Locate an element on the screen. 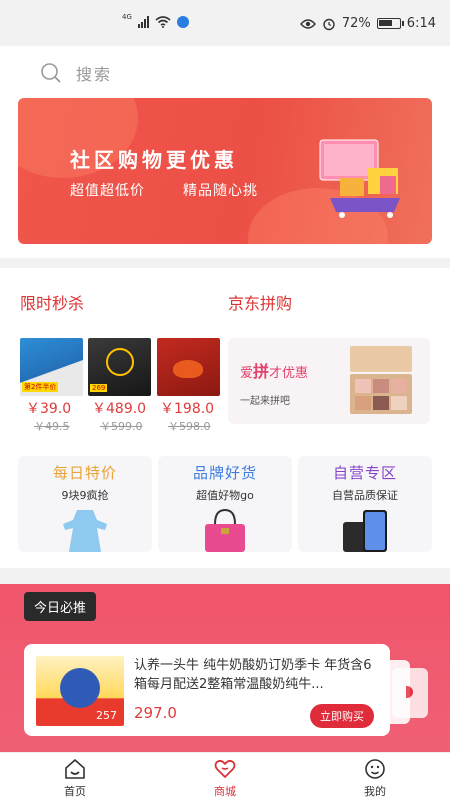 This screenshot has height=800, width=450. search-input: 搜索 is located at coordinates (94, 73).